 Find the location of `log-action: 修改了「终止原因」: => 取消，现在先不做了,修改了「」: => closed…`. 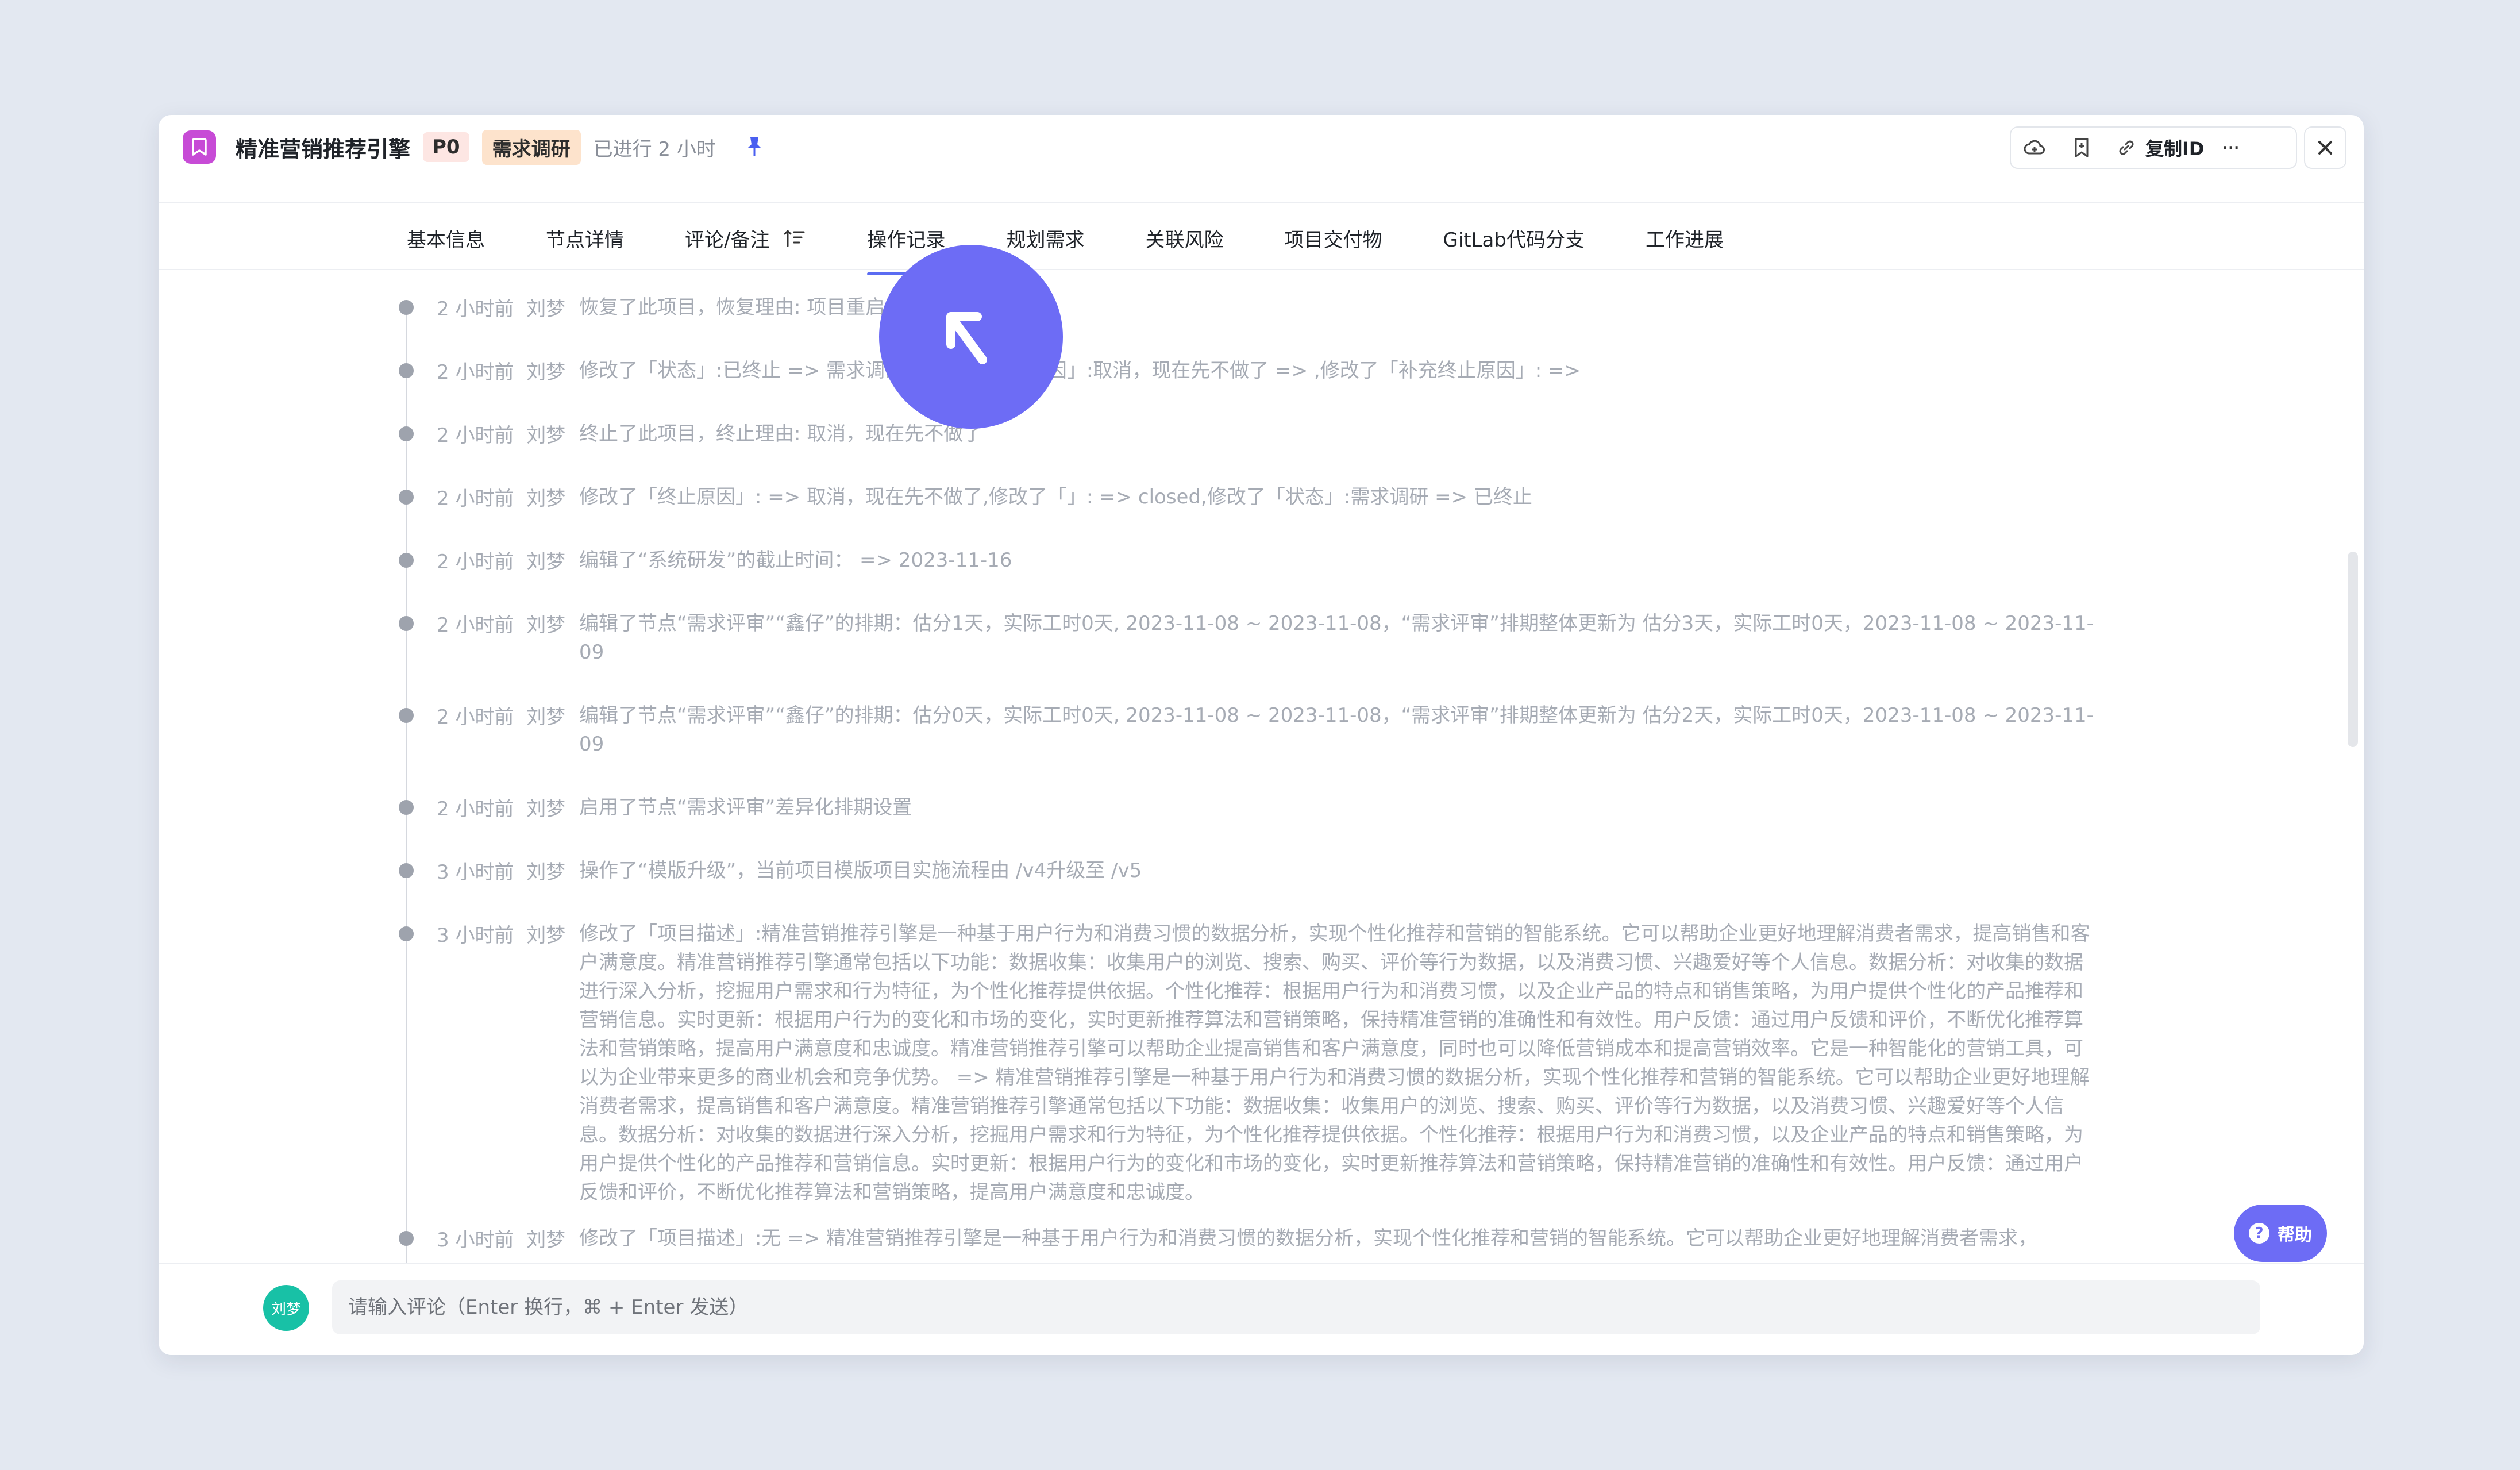

log-action: 修改了「终止原因」: => 取消，现在先不做了,修改了「」: => closed… is located at coordinates (1056, 497).